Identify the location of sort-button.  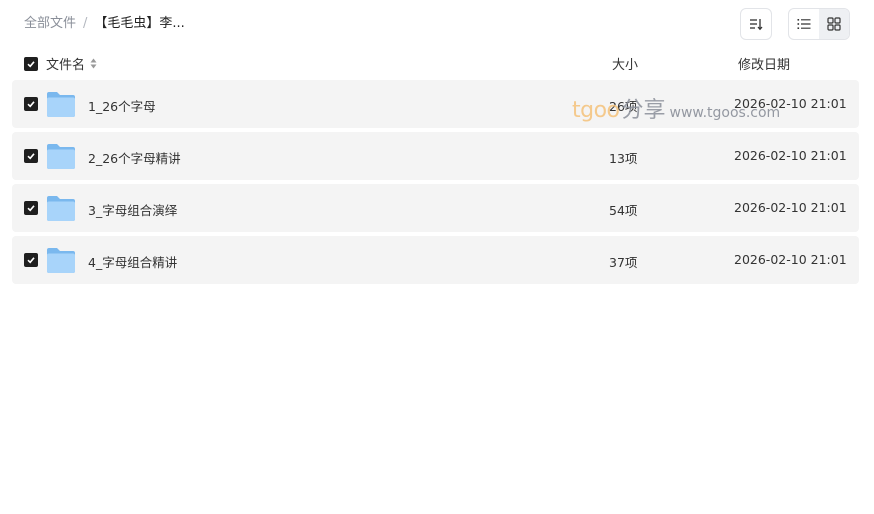
(756, 24).